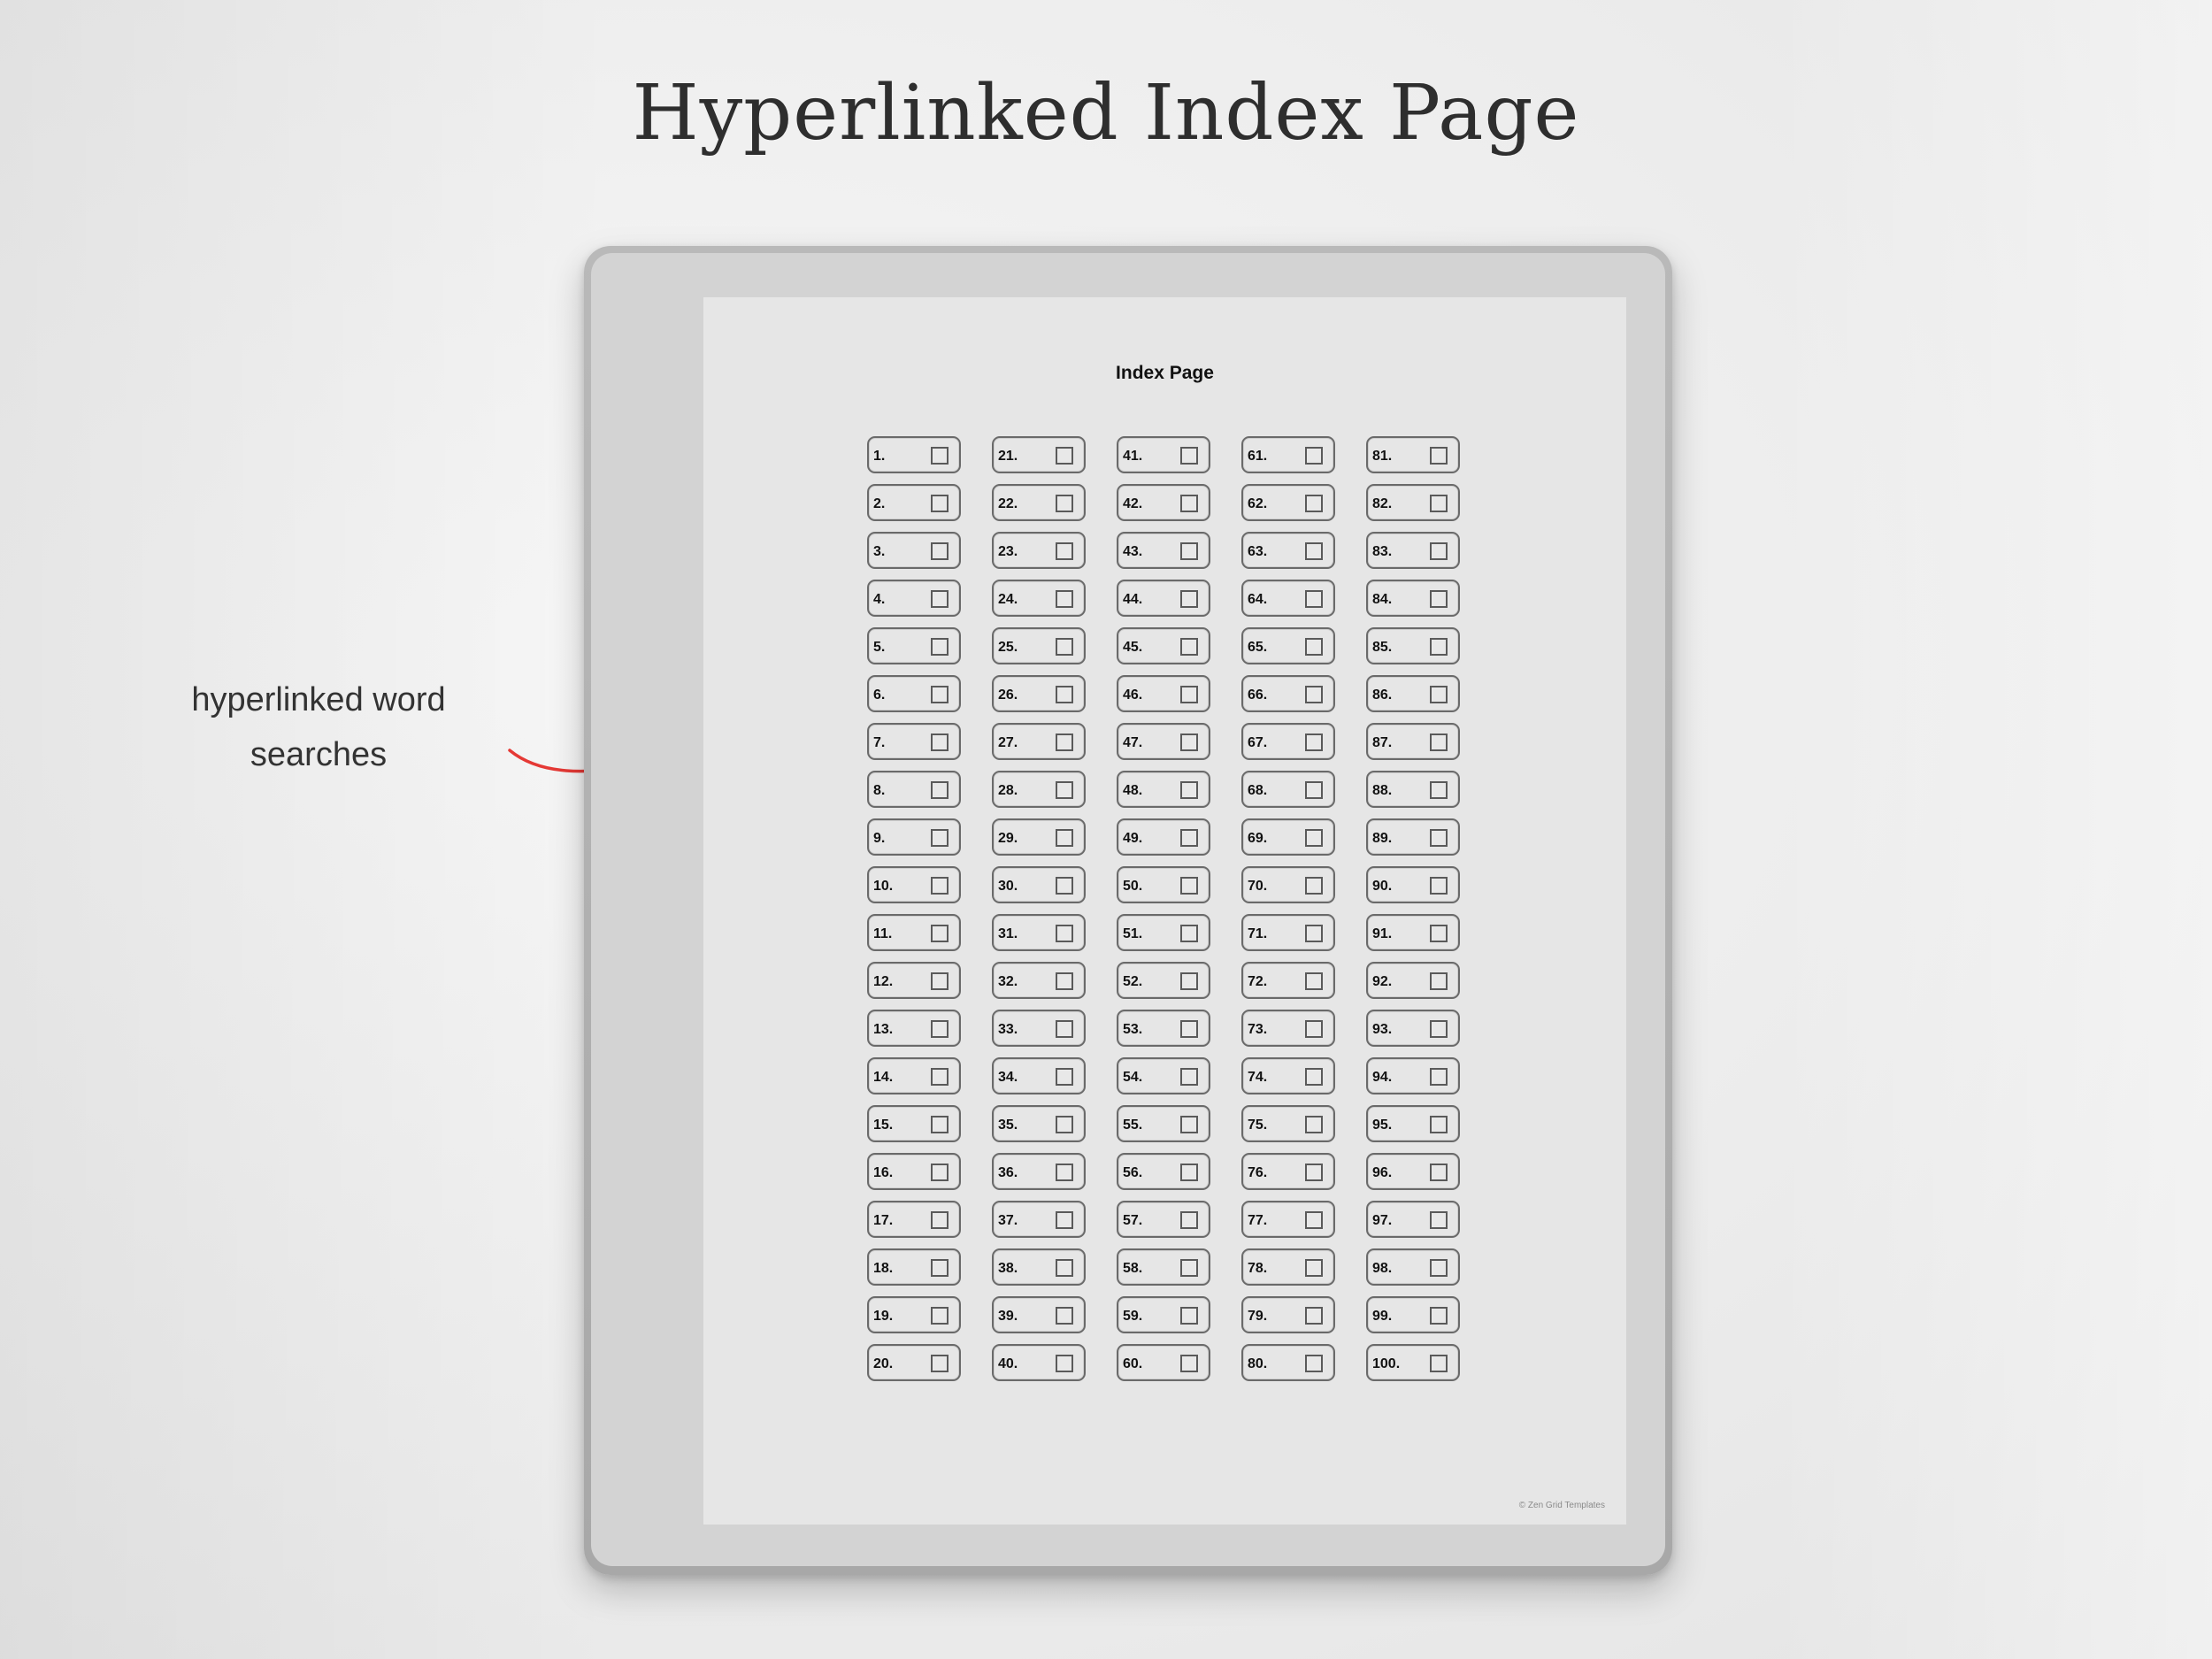 The height and width of the screenshot is (1659, 2212). What do you see at coordinates (1413, 837) in the screenshot?
I see `index-entry-link: 89.` at bounding box center [1413, 837].